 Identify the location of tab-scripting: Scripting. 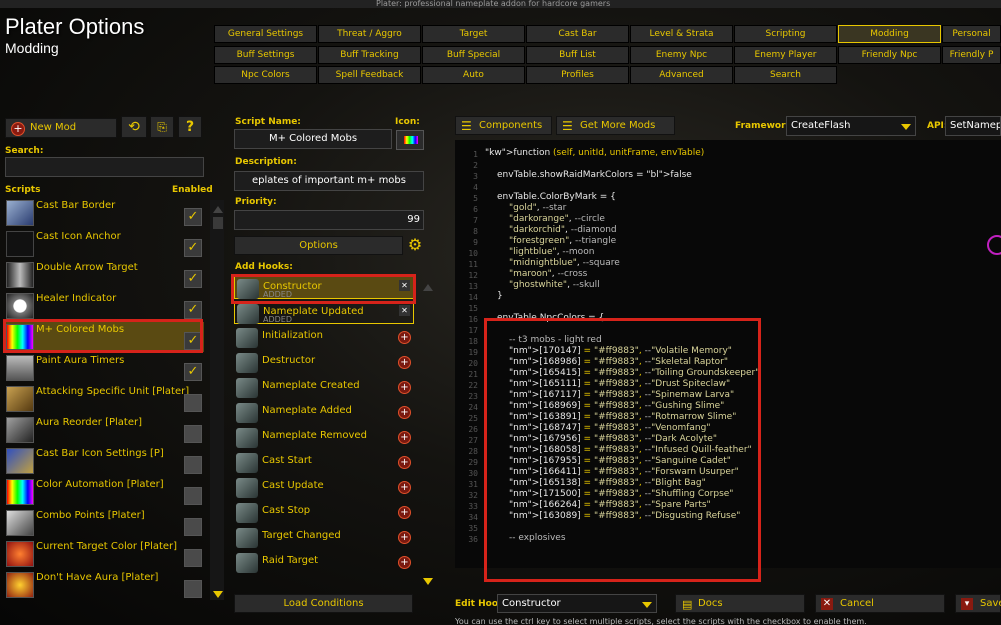
(785, 34).